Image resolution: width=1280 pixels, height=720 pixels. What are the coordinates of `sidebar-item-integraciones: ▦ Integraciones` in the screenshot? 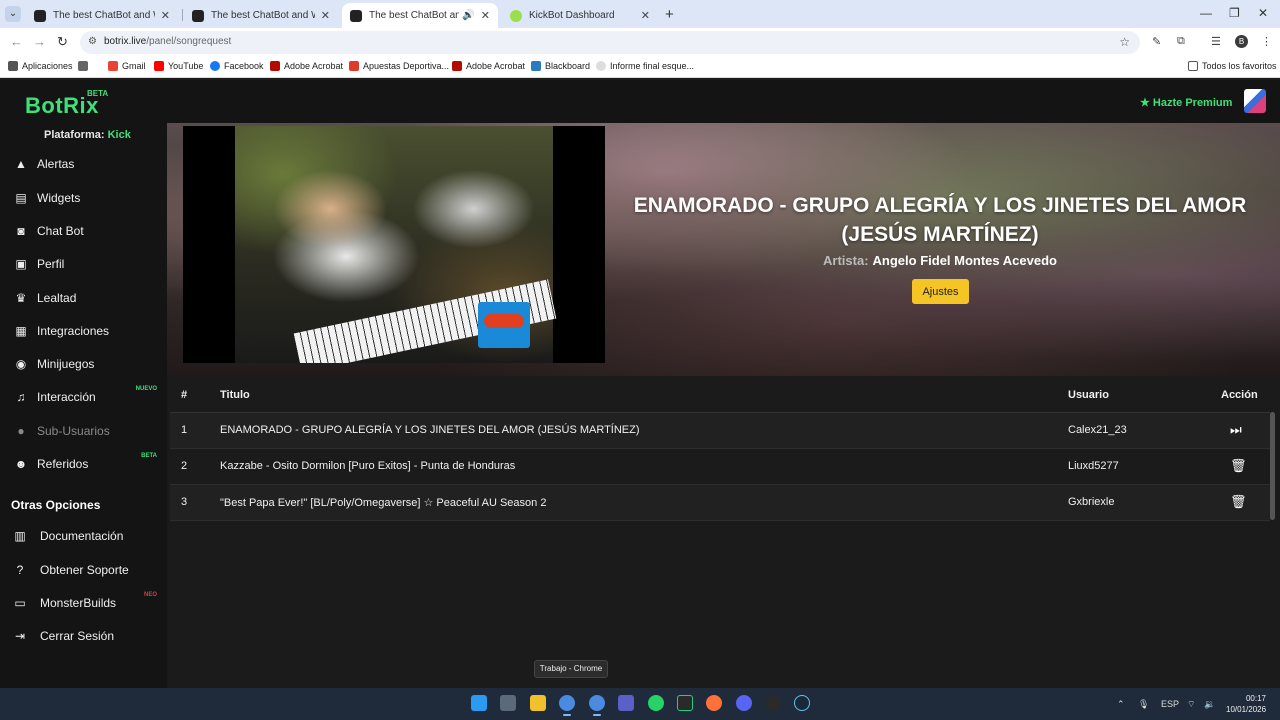 It's located at (83, 331).